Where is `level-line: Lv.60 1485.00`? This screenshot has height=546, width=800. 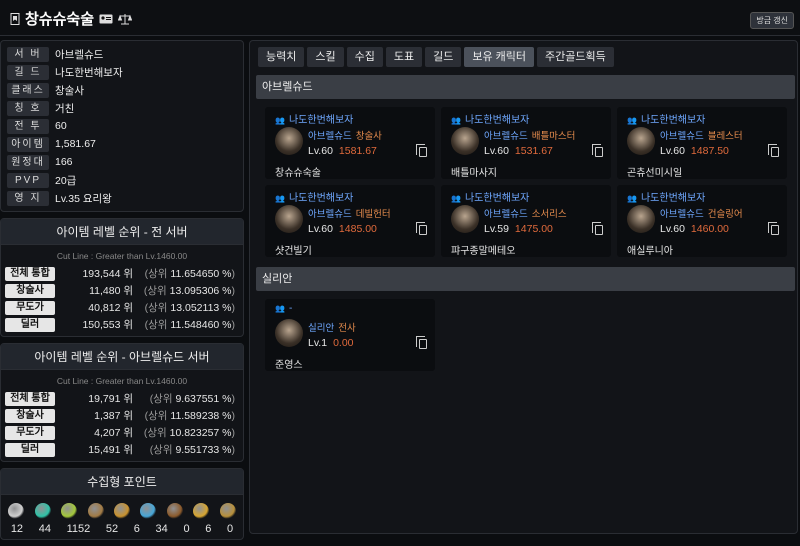
level-line: Lv.60 1485.00 is located at coordinates (342, 229).